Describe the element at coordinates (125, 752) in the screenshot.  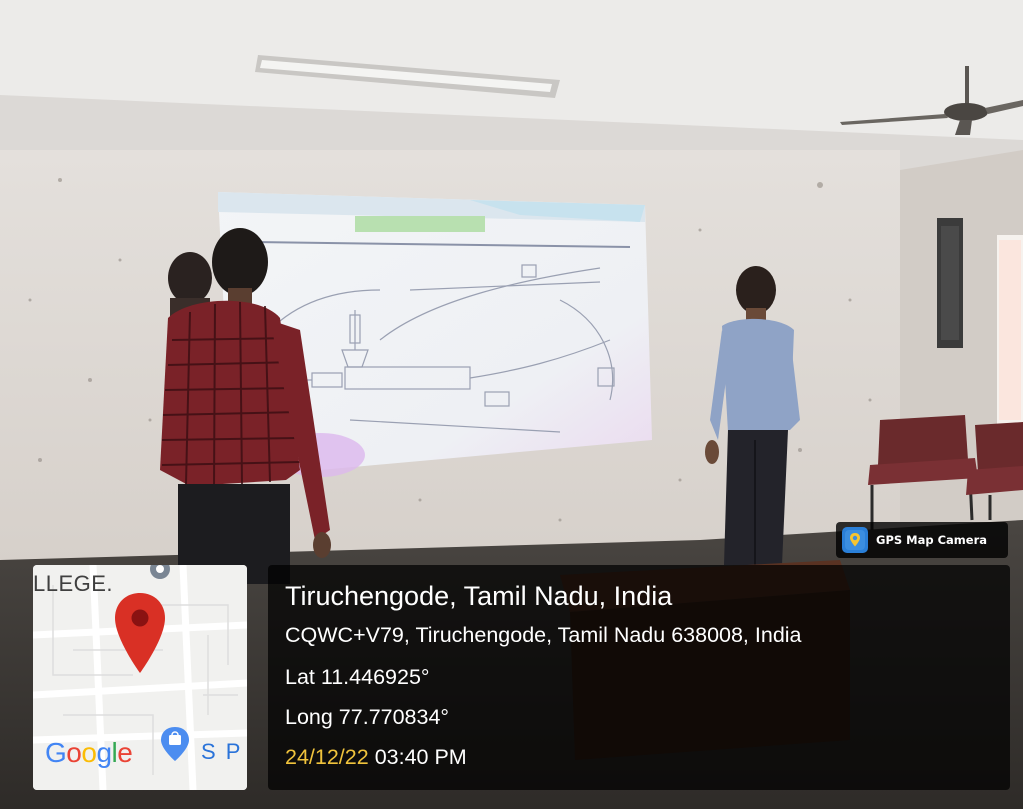
I see `google-letter: e` at that location.